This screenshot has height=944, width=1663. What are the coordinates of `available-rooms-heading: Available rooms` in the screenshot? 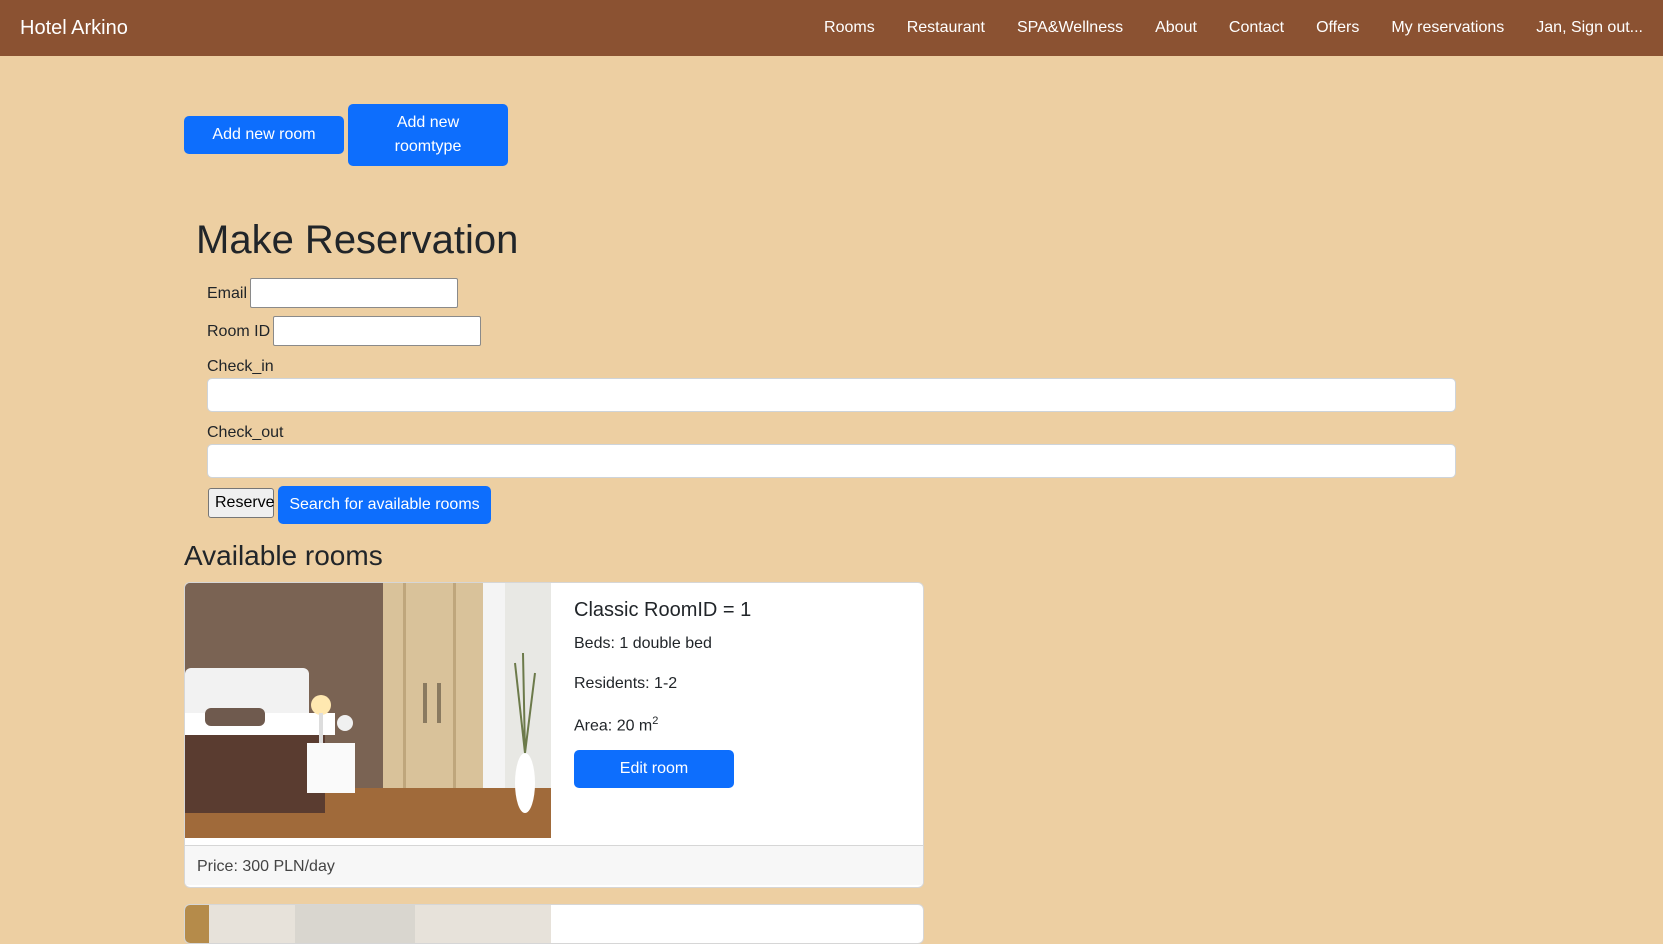 It's located at (283, 555).